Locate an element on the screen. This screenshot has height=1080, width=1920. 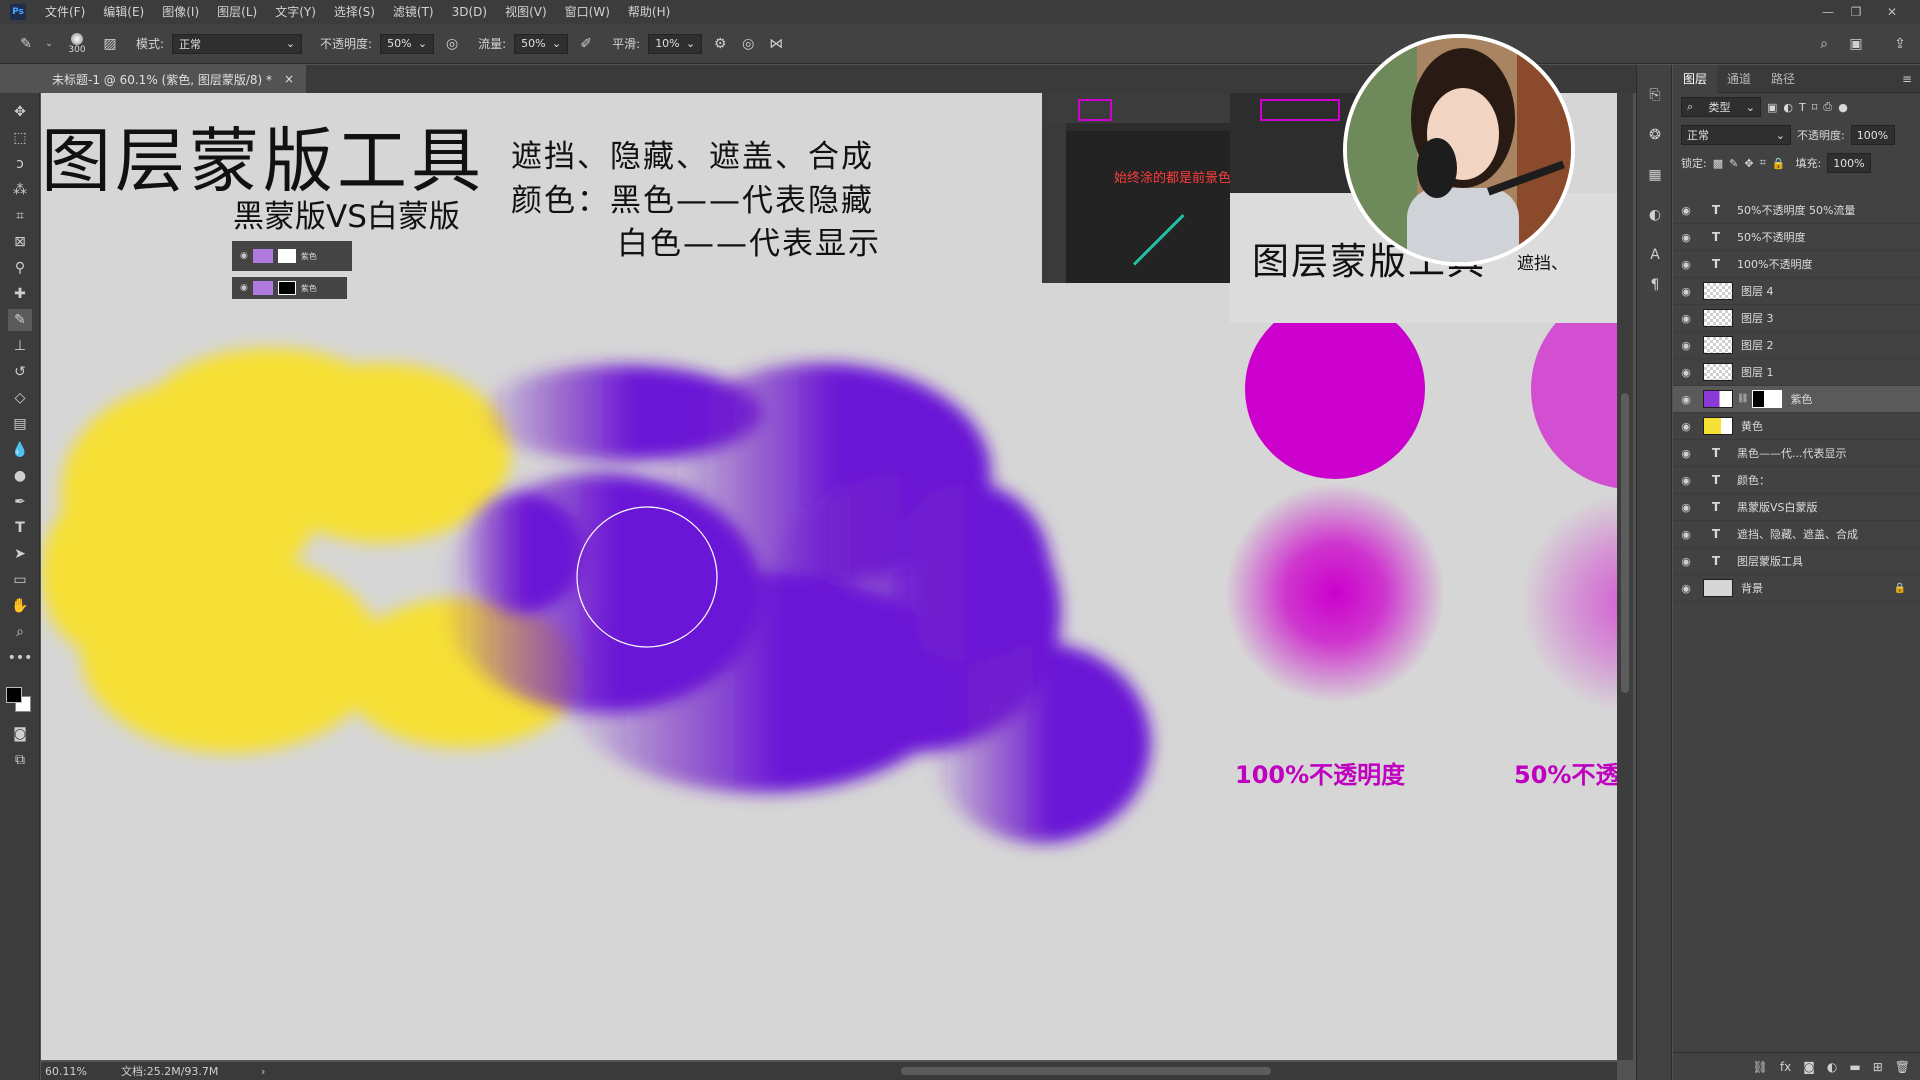
mode-select: 正常 ⌄ is located at coordinates (237, 43).